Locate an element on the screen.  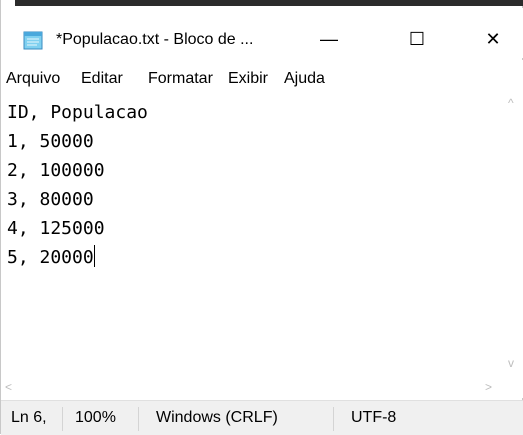
close-button: ✕ is located at coordinates (493, 39).